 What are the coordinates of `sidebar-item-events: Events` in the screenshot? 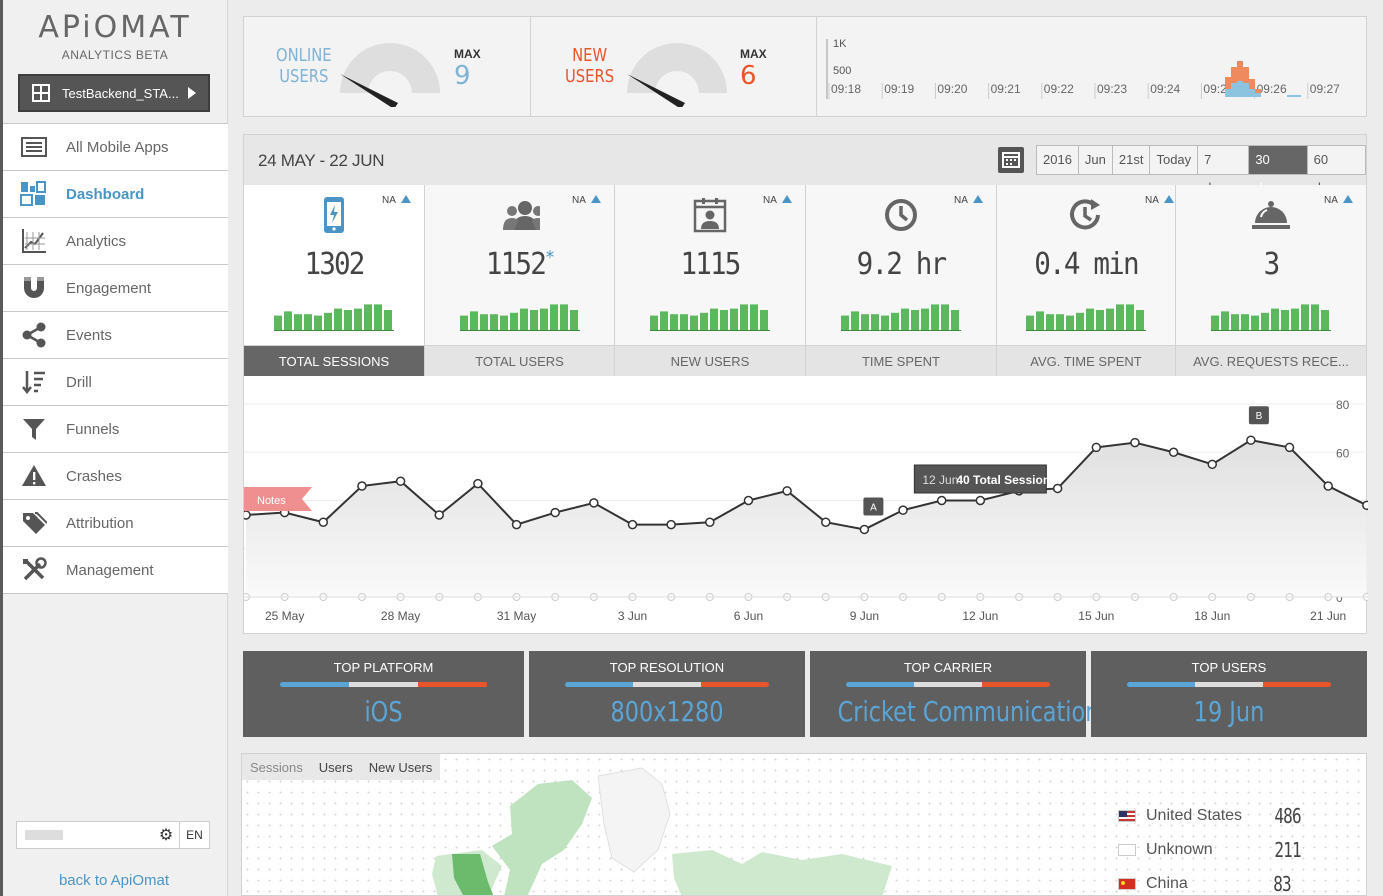 It's located at (115, 335).